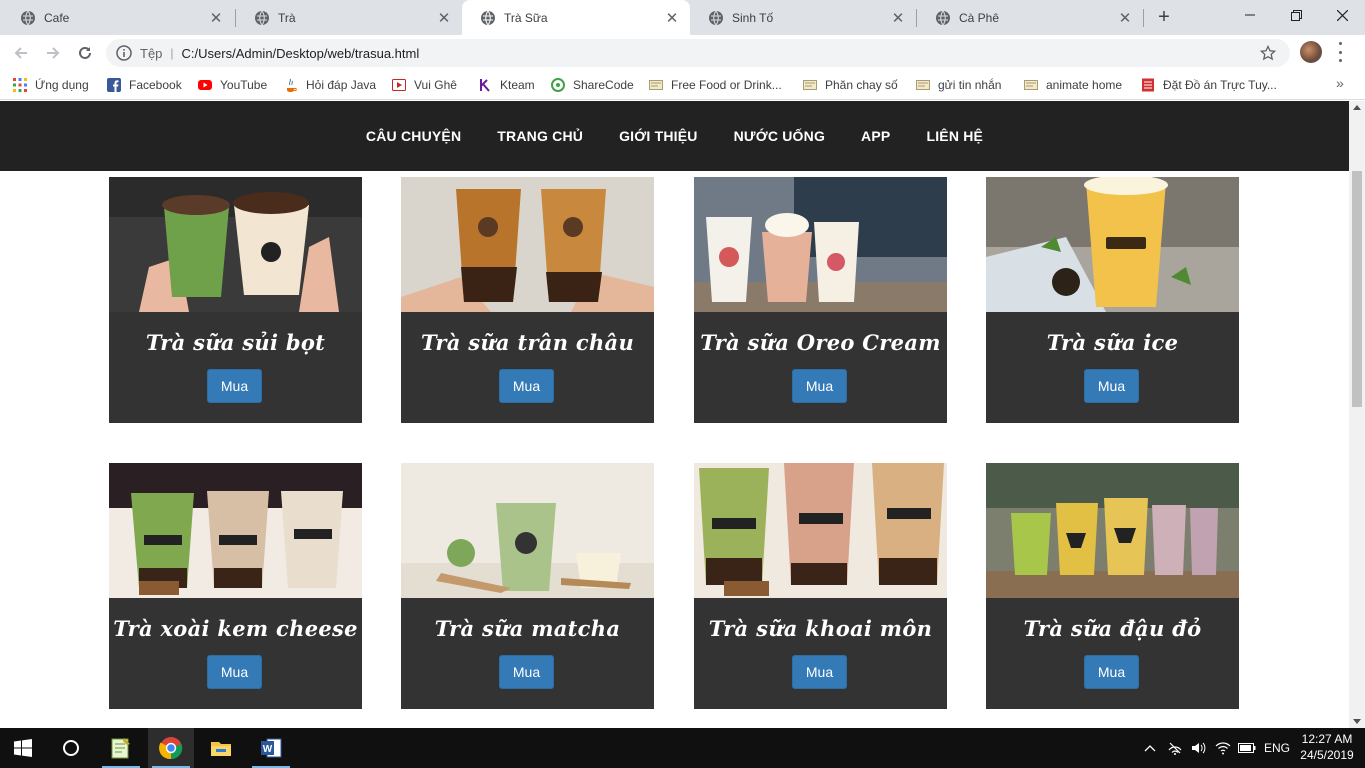  What do you see at coordinates (1311, 52) in the screenshot?
I see `profile-avatar` at bounding box center [1311, 52].